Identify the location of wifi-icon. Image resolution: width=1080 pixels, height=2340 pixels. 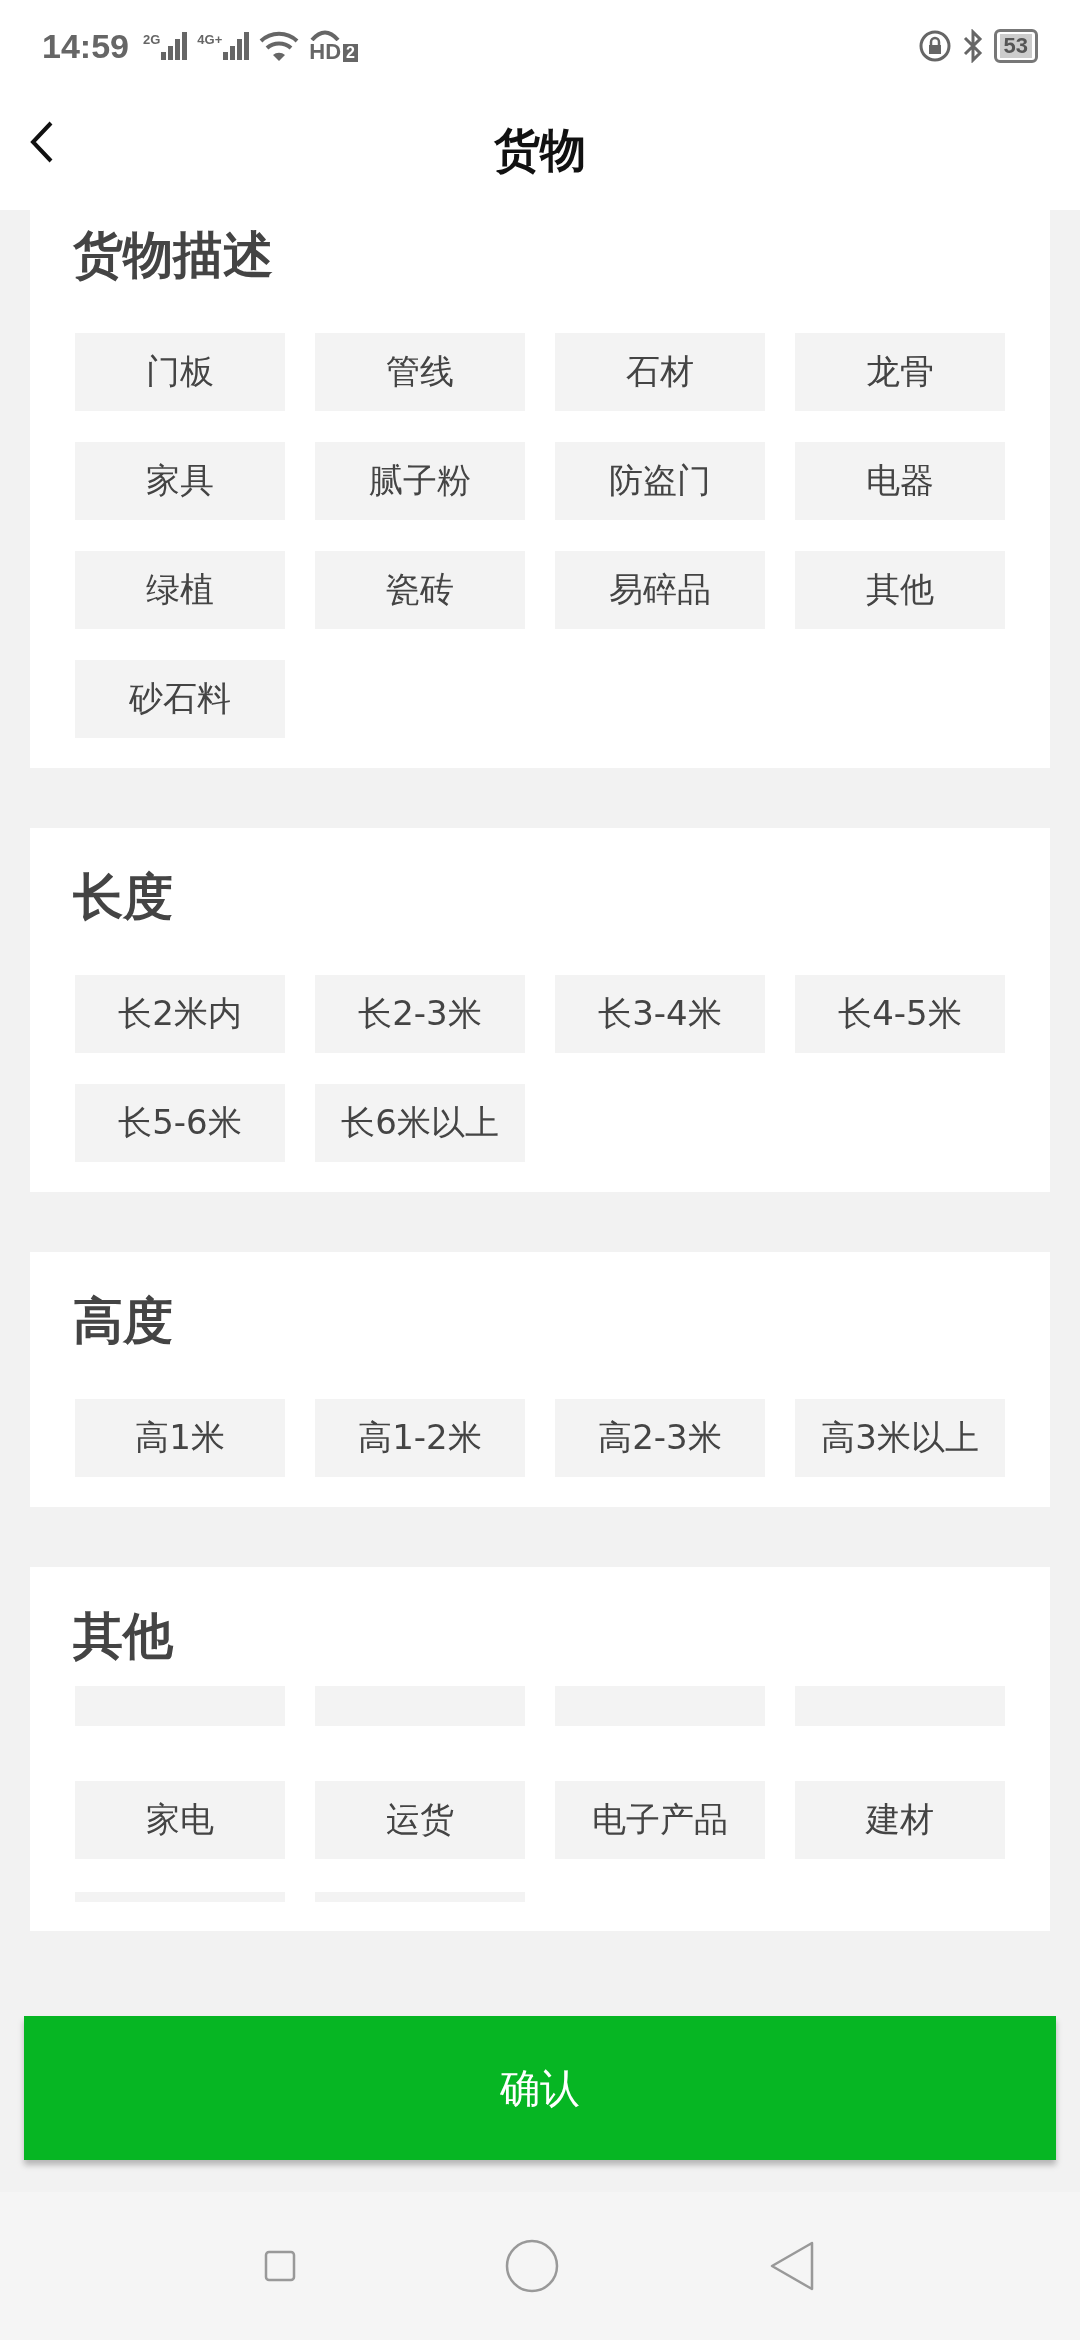
(279, 46).